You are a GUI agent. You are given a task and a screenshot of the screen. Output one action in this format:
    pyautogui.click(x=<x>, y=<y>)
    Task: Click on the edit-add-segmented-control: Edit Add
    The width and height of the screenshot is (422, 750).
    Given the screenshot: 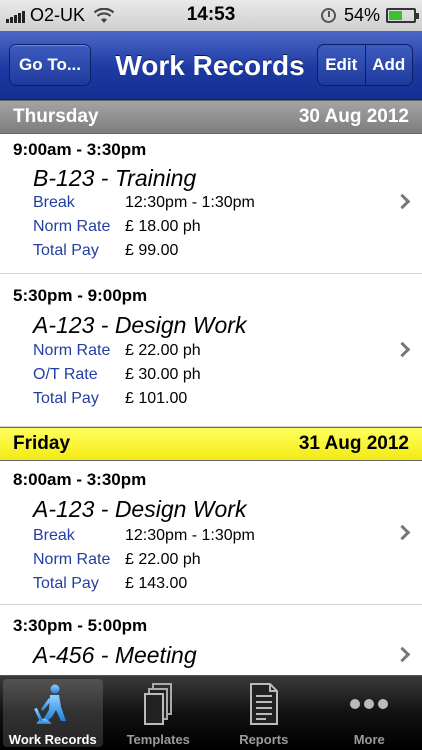 What is the action you would take?
    pyautogui.click(x=365, y=65)
    